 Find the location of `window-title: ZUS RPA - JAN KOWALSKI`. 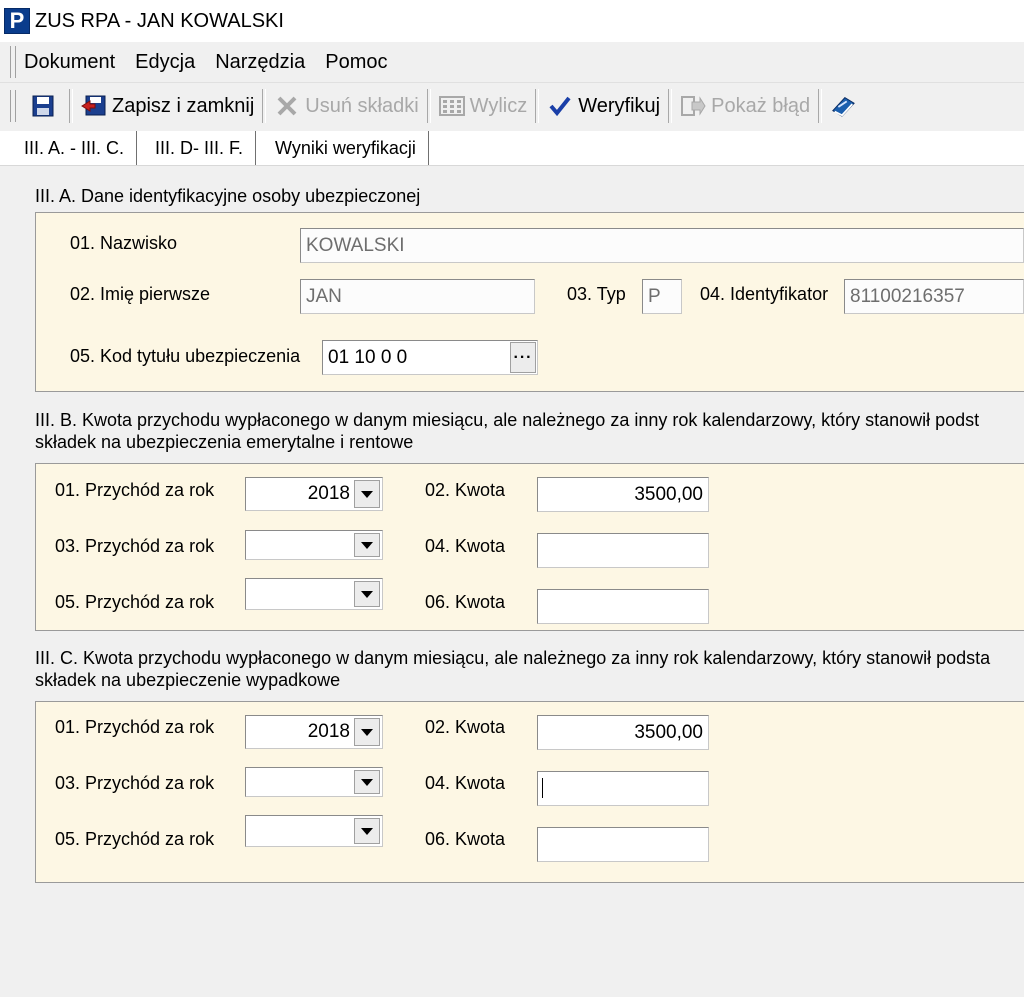

window-title: ZUS RPA - JAN KOWALSKI is located at coordinates (159, 20).